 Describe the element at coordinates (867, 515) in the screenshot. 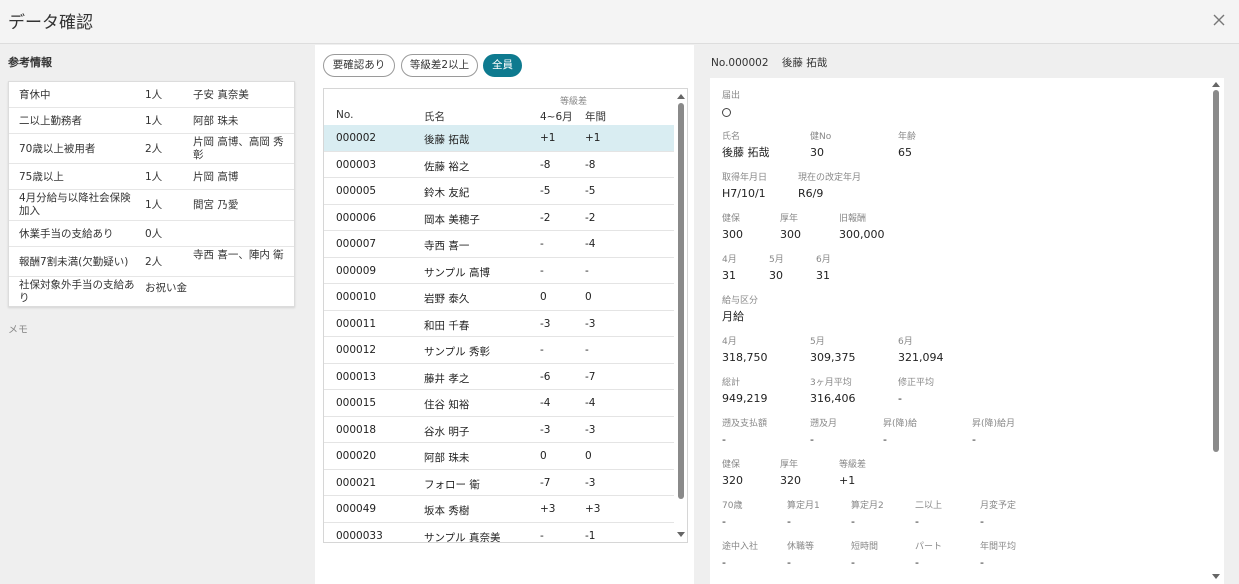

I see `santei-month2-field: 算定月2 -` at that location.